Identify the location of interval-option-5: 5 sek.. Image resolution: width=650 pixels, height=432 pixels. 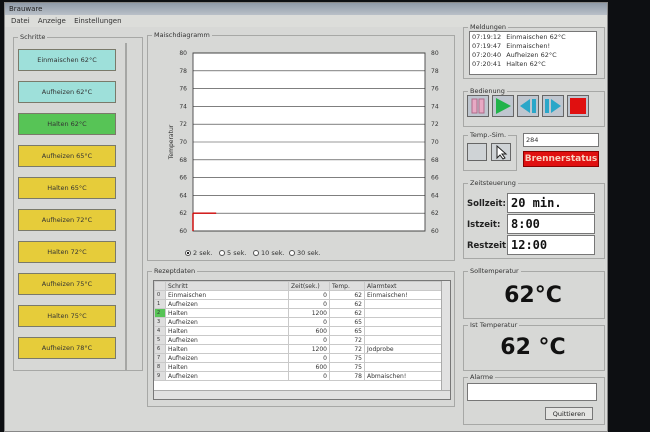
(232, 253).